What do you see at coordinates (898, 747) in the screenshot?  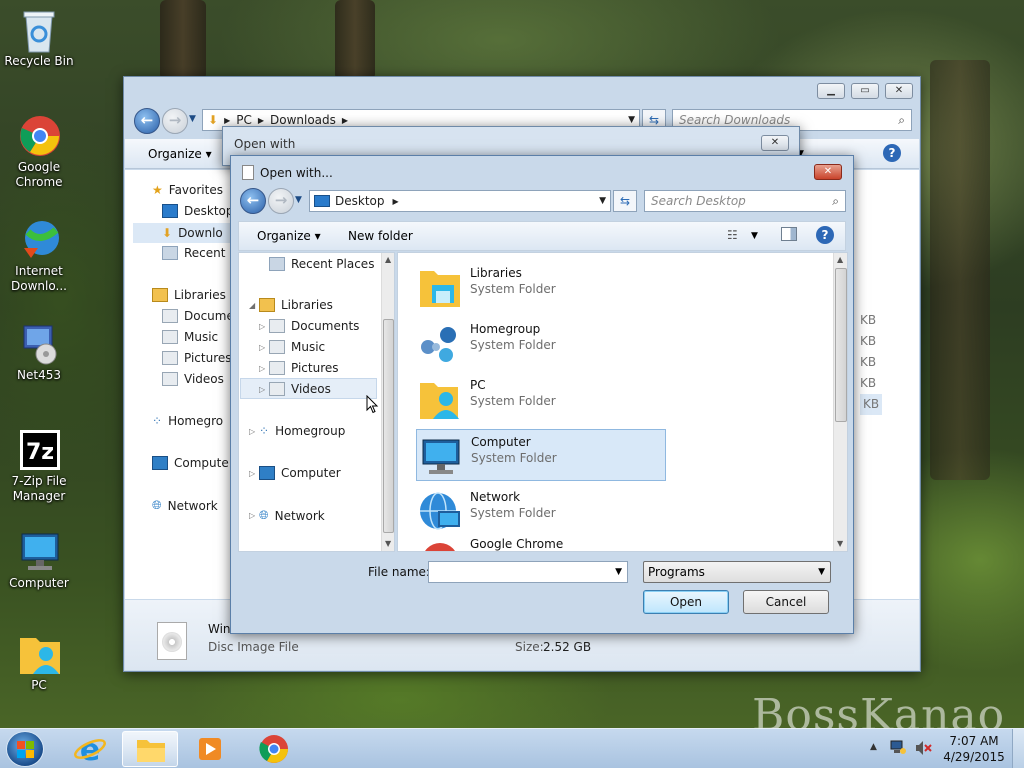 I see `network-tray-icon` at bounding box center [898, 747].